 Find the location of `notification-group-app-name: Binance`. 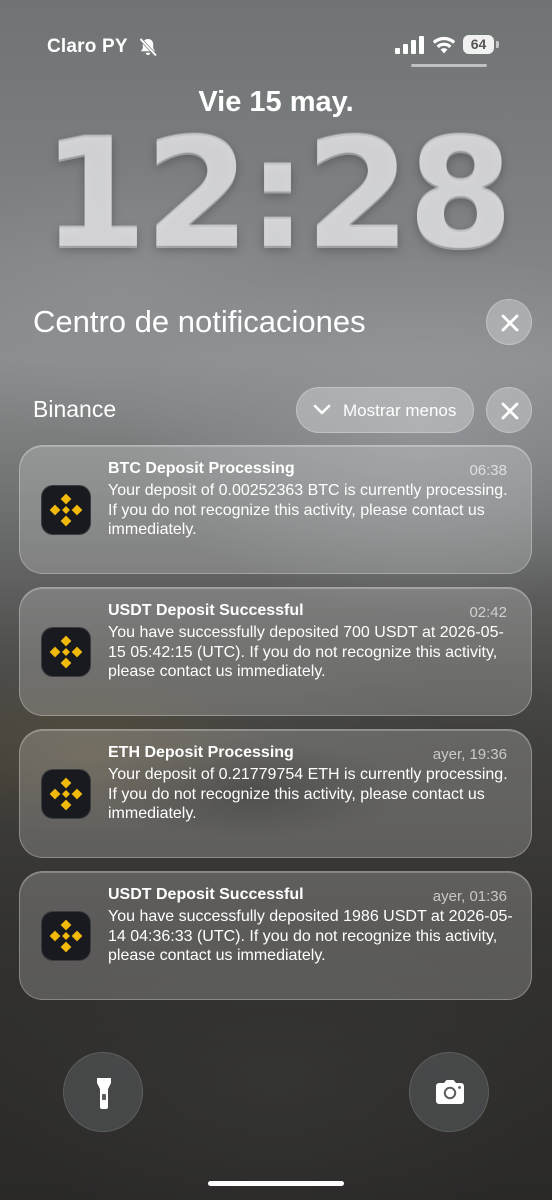

notification-group-app-name: Binance is located at coordinates (75, 409).